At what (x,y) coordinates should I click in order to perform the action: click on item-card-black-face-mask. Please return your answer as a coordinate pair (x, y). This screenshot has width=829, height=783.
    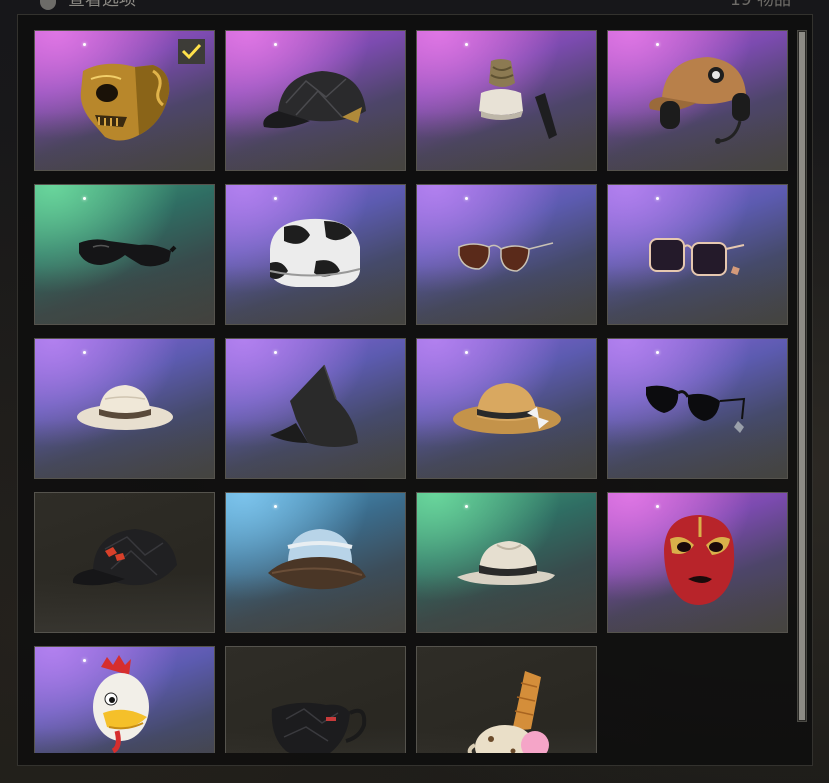
    Looking at the image, I should click on (315, 699).